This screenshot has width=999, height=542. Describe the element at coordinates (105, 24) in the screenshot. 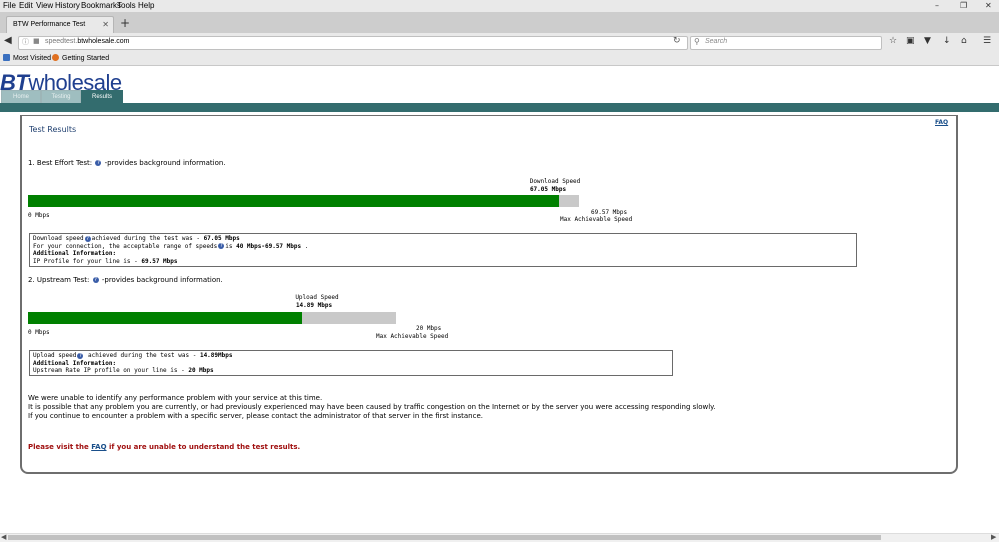

I see `close-icon: ✕` at that location.